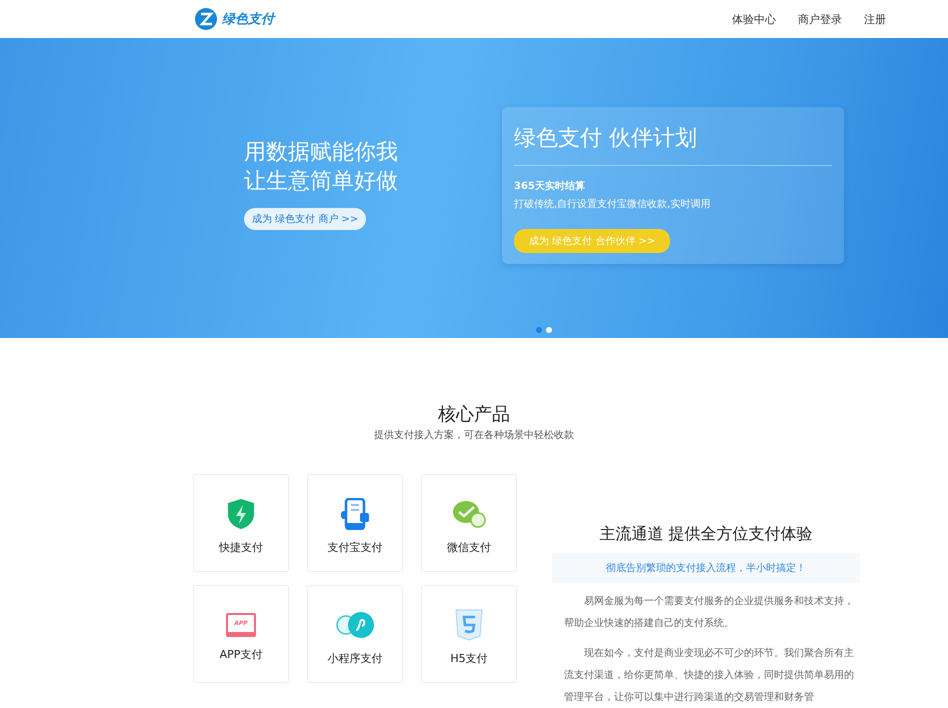 The image size is (948, 708). I want to click on nav-link: 商户登录, so click(820, 19).